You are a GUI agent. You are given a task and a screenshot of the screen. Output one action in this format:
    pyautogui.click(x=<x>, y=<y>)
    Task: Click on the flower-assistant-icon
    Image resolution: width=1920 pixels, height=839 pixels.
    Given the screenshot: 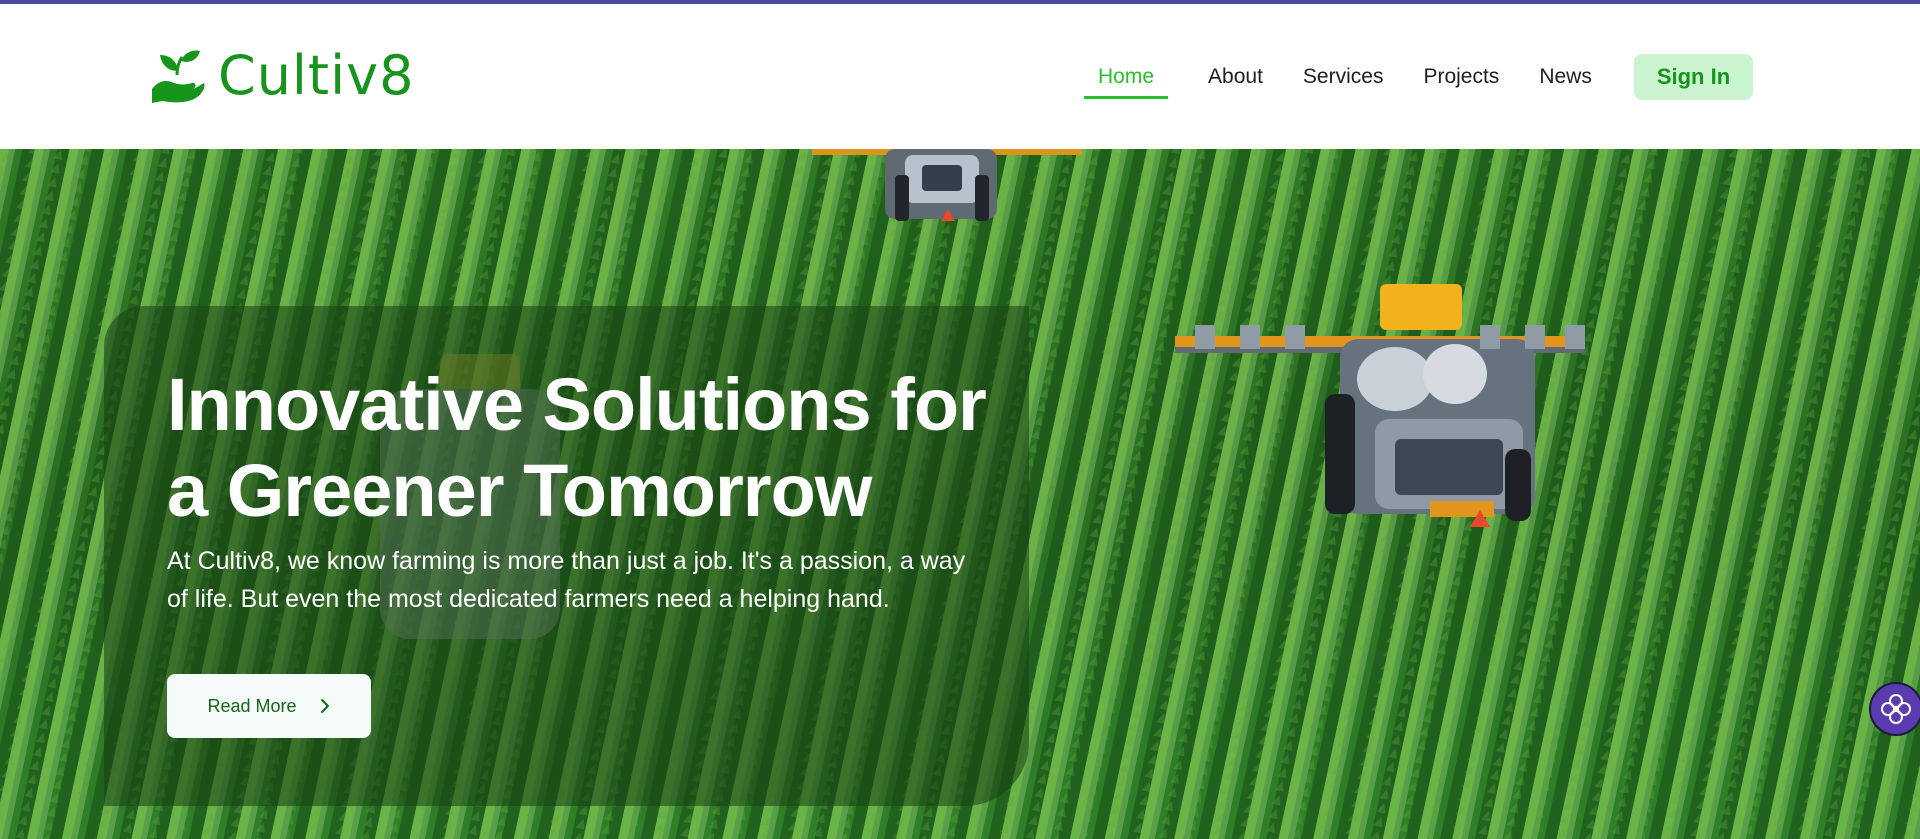 What is the action you would take?
    pyautogui.click(x=1896, y=709)
    